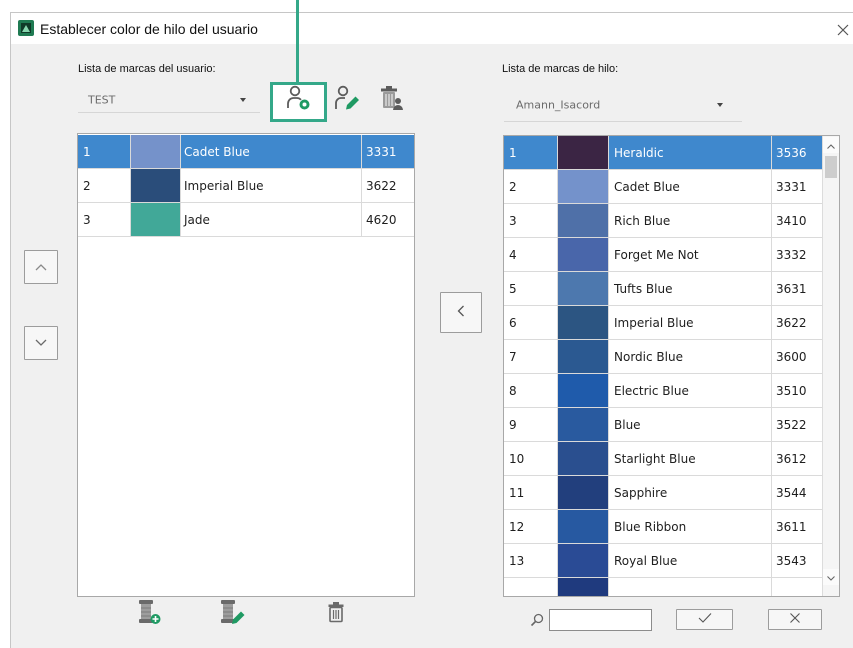 The width and height of the screenshot is (853, 648). I want to click on brand-thread-row, so click(663, 587).